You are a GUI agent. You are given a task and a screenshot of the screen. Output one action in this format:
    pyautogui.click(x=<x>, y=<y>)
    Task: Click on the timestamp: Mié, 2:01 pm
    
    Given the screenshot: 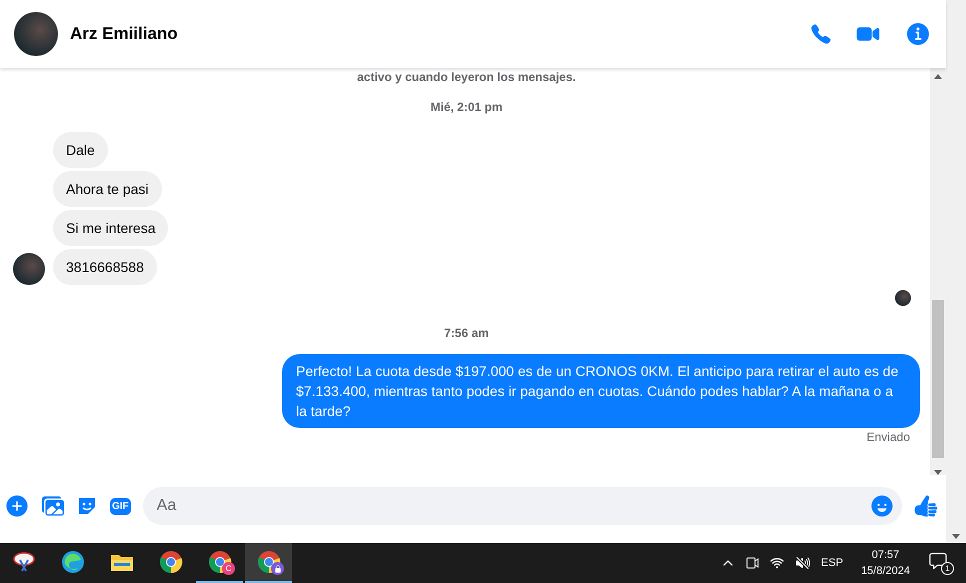 What is the action you would take?
    pyautogui.click(x=466, y=107)
    